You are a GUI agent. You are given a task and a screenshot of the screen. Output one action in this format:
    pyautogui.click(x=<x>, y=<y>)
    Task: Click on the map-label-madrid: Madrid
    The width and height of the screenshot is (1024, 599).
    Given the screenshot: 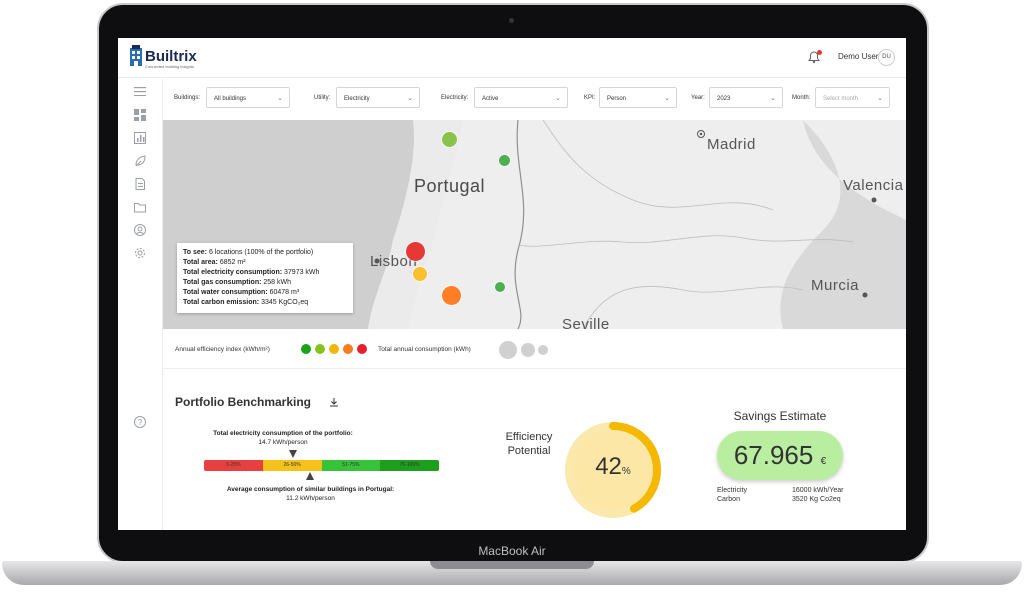 What is the action you would take?
    pyautogui.click(x=731, y=144)
    